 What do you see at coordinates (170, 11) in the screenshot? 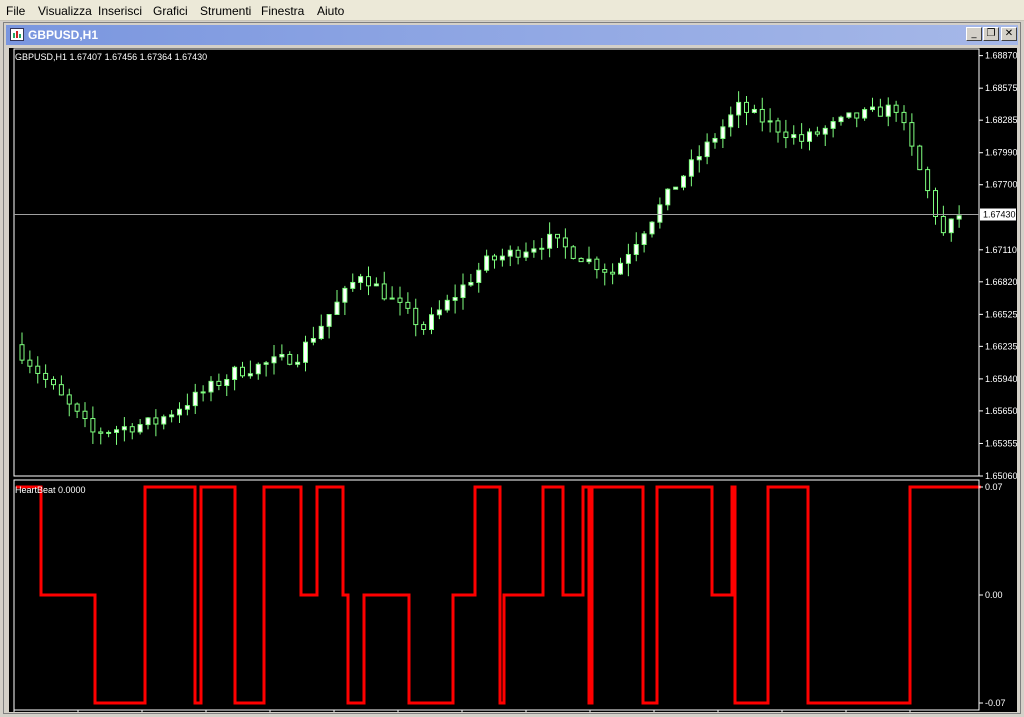
I see `menu-grafici: Grafici` at bounding box center [170, 11].